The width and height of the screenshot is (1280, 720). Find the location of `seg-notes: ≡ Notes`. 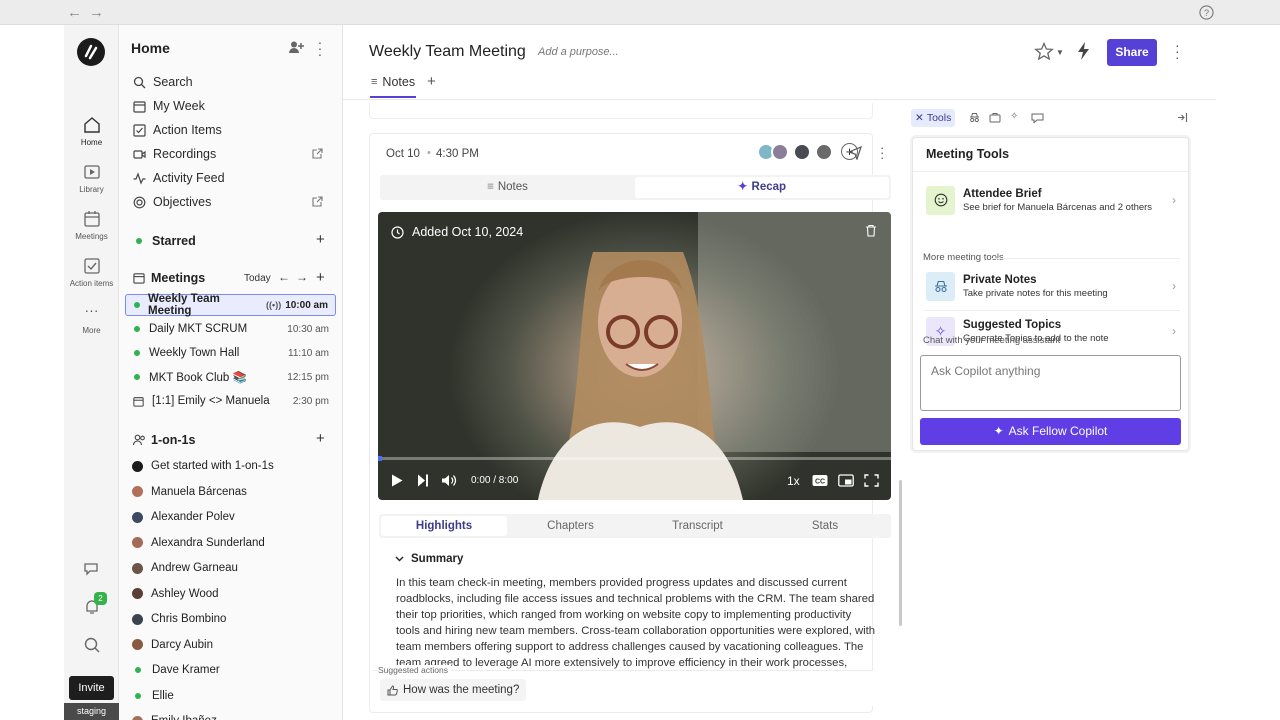

seg-notes: ≡ Notes is located at coordinates (507, 187).